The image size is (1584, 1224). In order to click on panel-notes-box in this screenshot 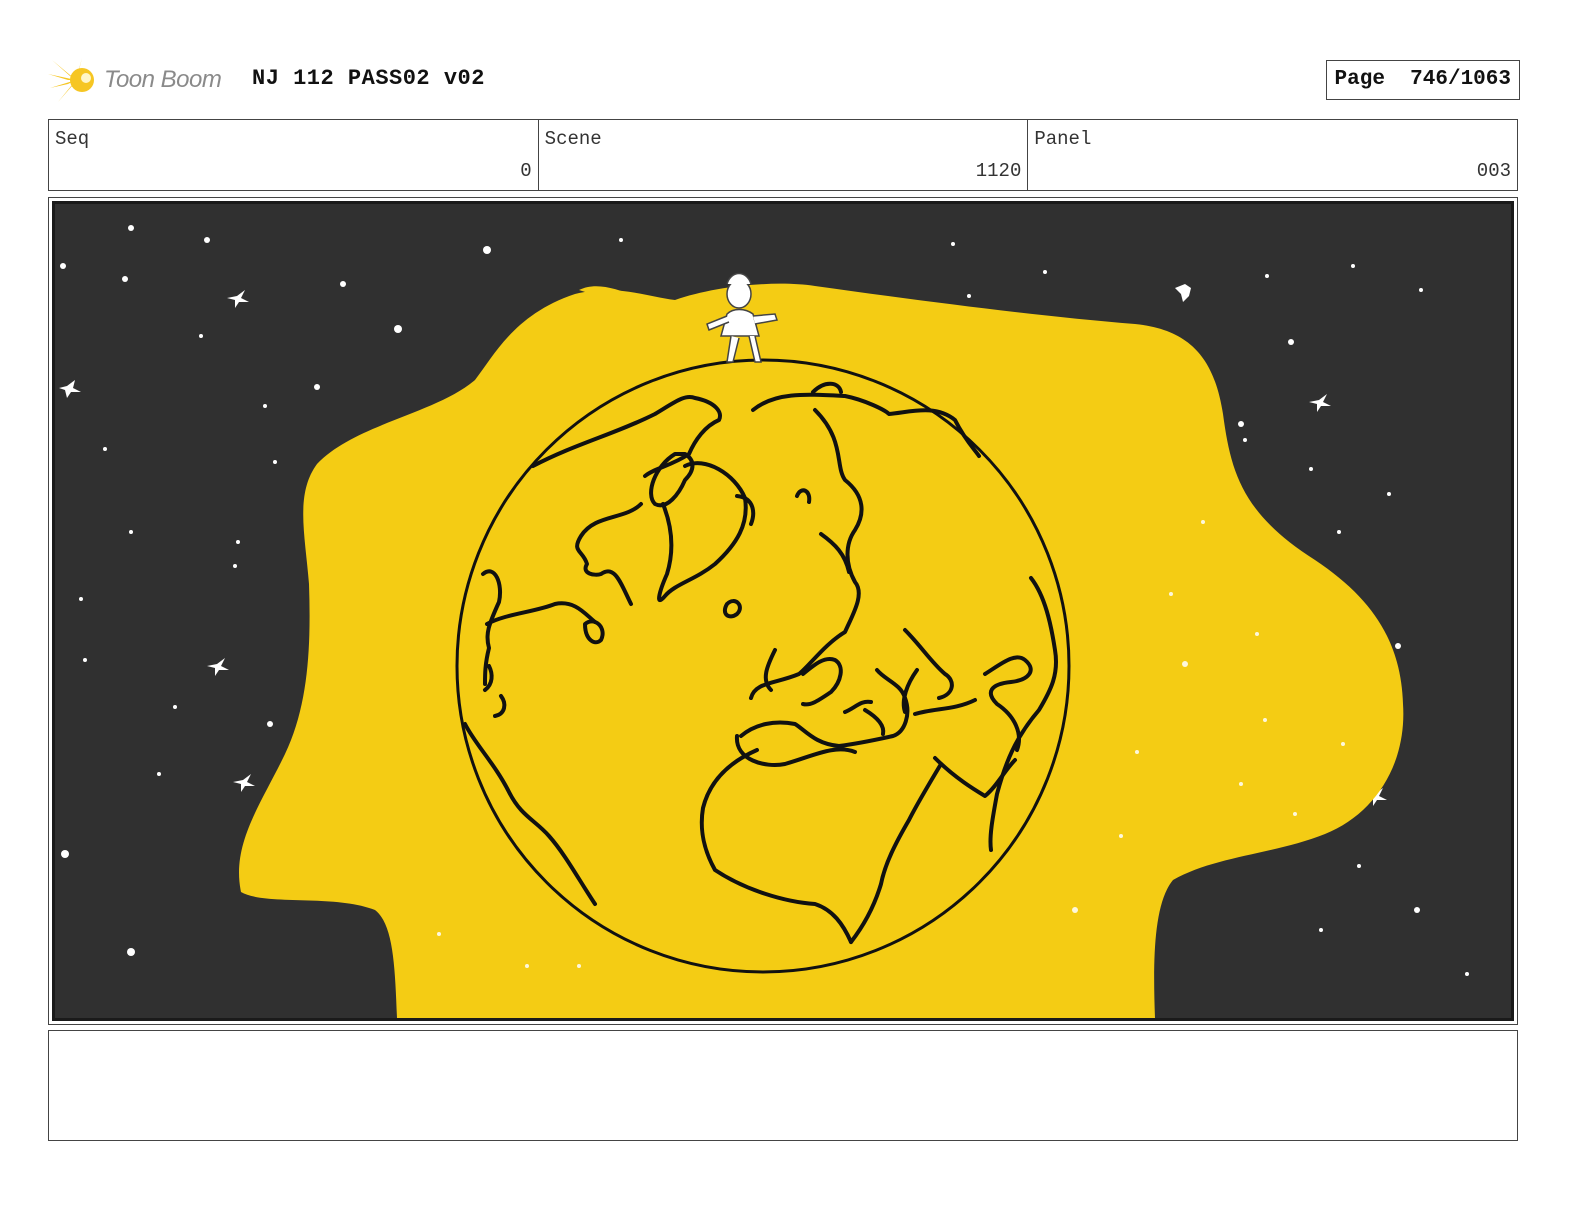, I will do `click(783, 1085)`.